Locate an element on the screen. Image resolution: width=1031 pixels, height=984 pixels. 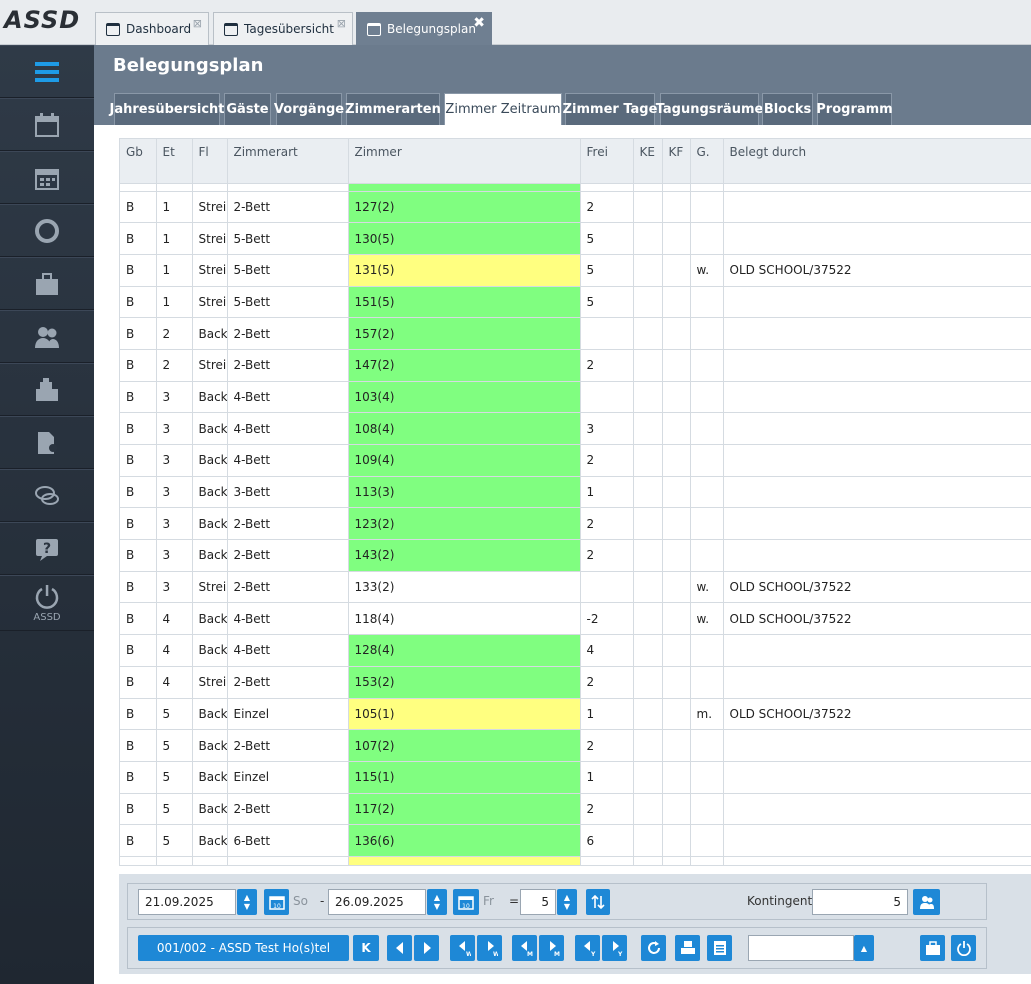
table-cell: 136(6) is located at coordinates (464, 840).